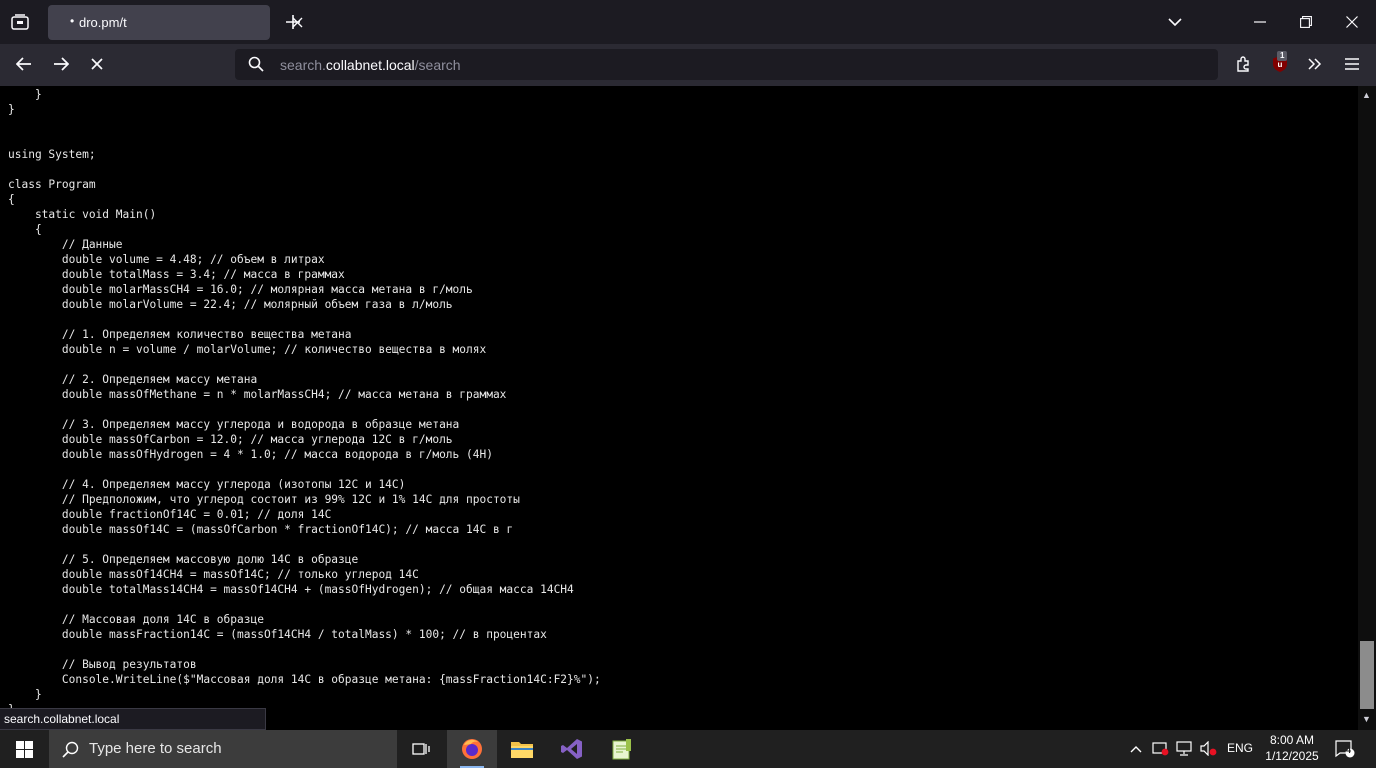 Image resolution: width=1376 pixels, height=768 pixels. Describe the element at coordinates (1136, 749) in the screenshot. I see `show-hidden-icons-icon` at that location.